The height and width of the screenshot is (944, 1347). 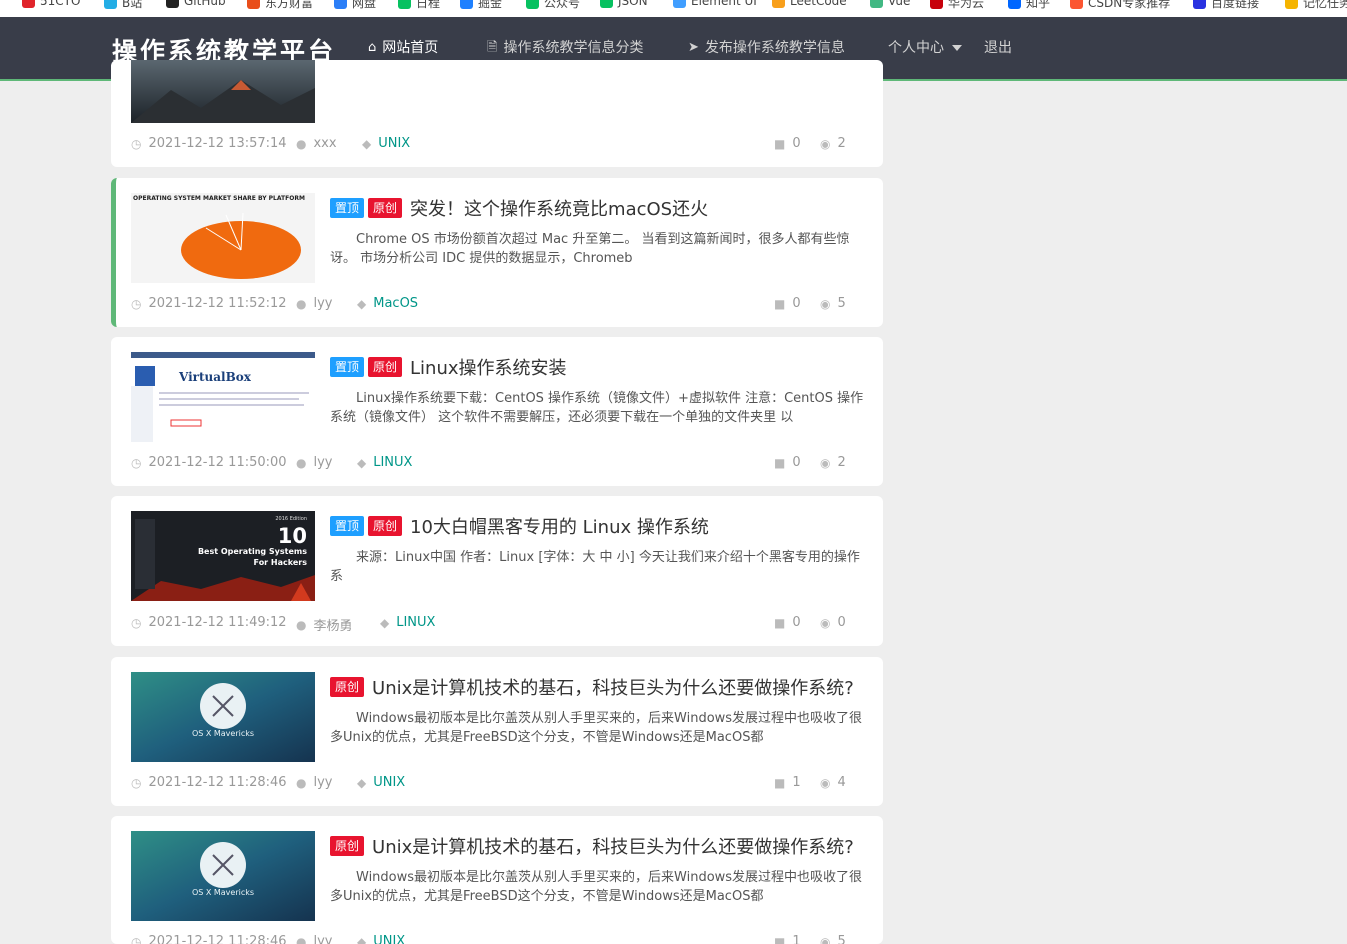 What do you see at coordinates (252, 551) in the screenshot?
I see `thumb-caption: Best Operating Systems` at bounding box center [252, 551].